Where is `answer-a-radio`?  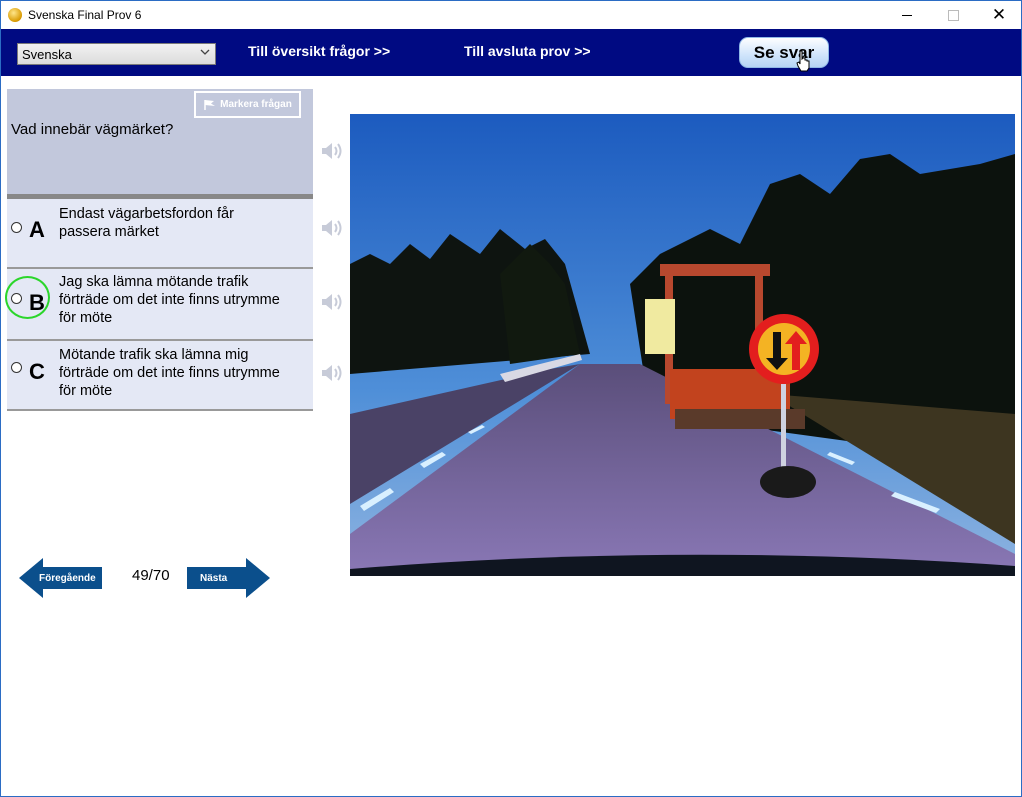
answer-a-radio is located at coordinates (16, 227).